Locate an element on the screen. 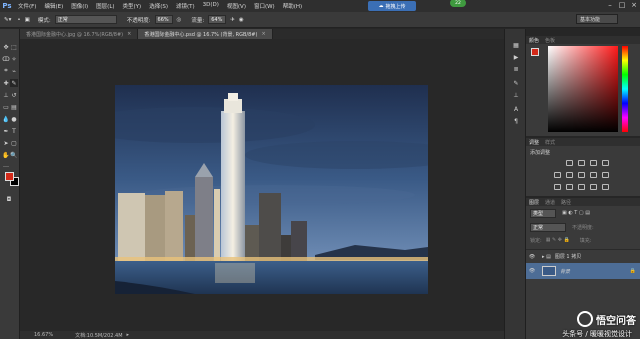 This screenshot has width=640, height=339. color-balance-icon is located at coordinates (581, 175).